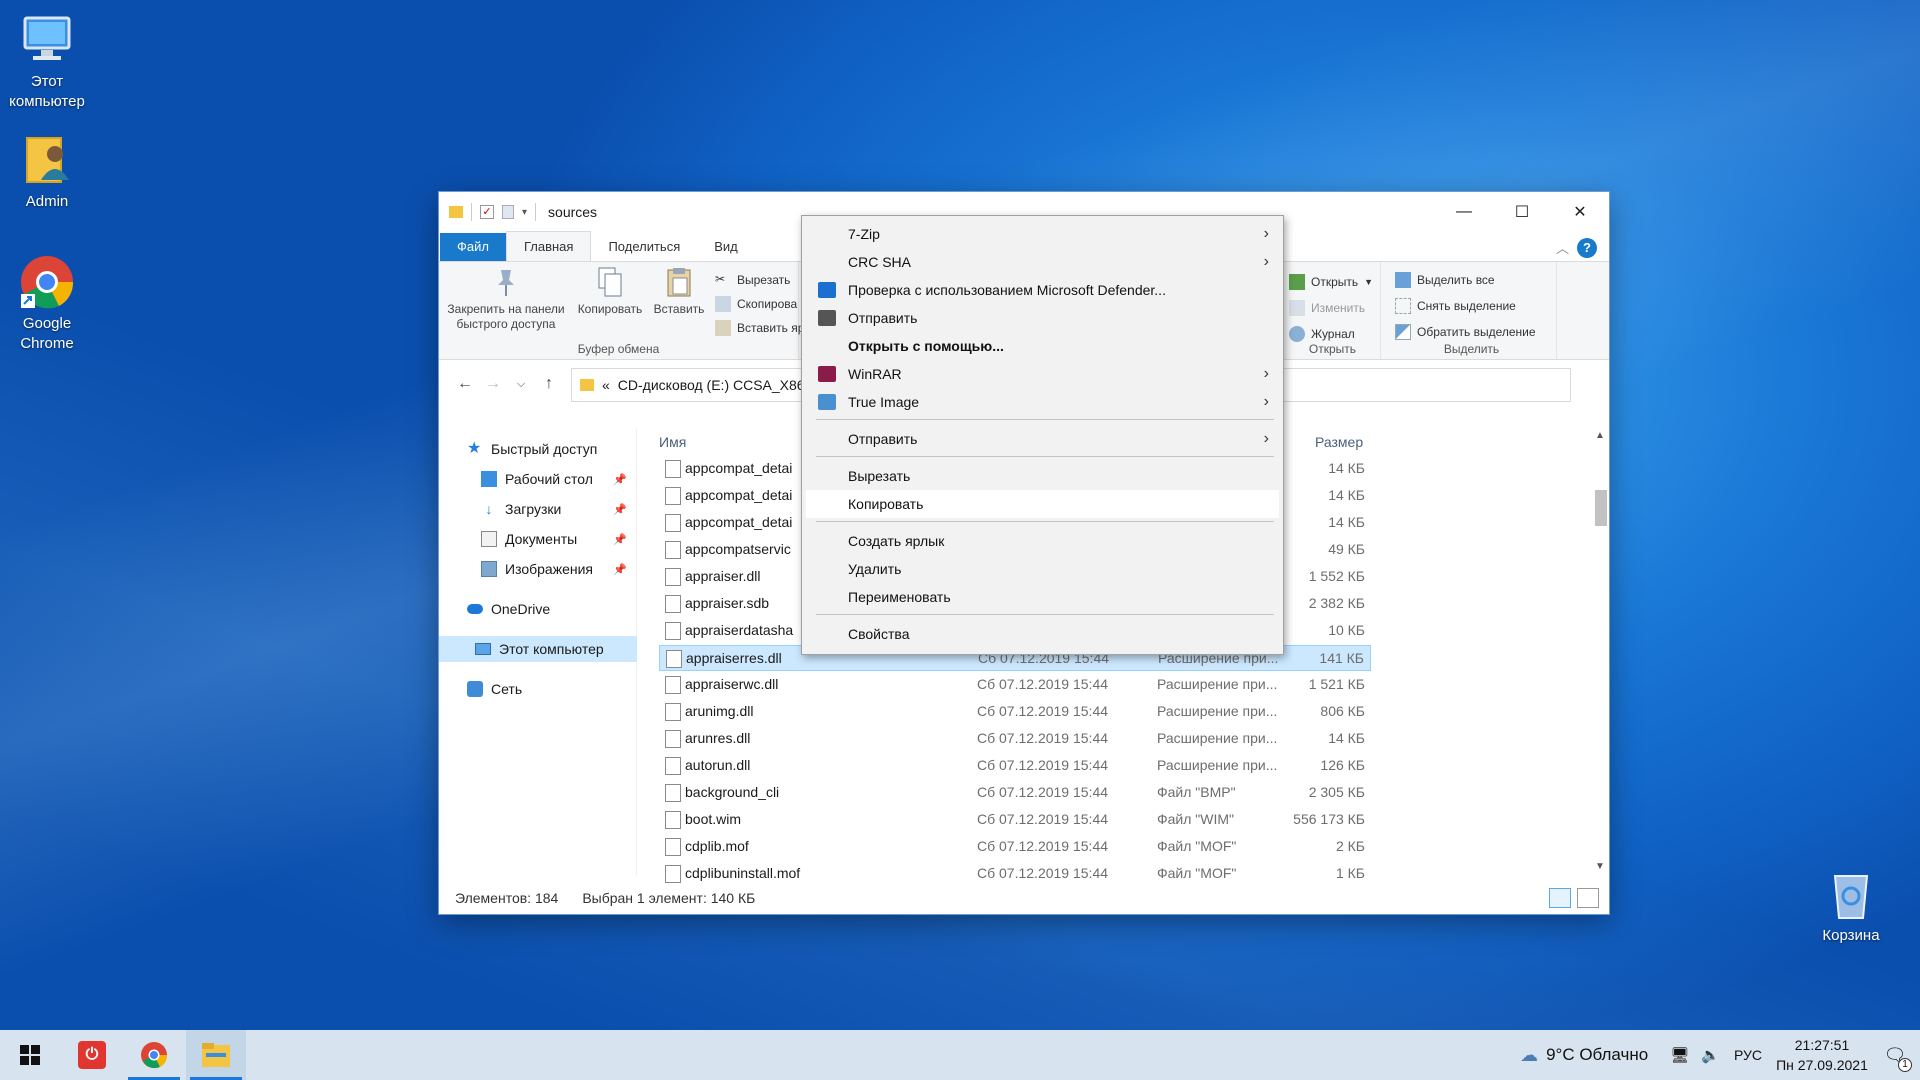 The height and width of the screenshot is (1080, 1920). I want to click on file-name: appraiserdatasha, so click(739, 630).